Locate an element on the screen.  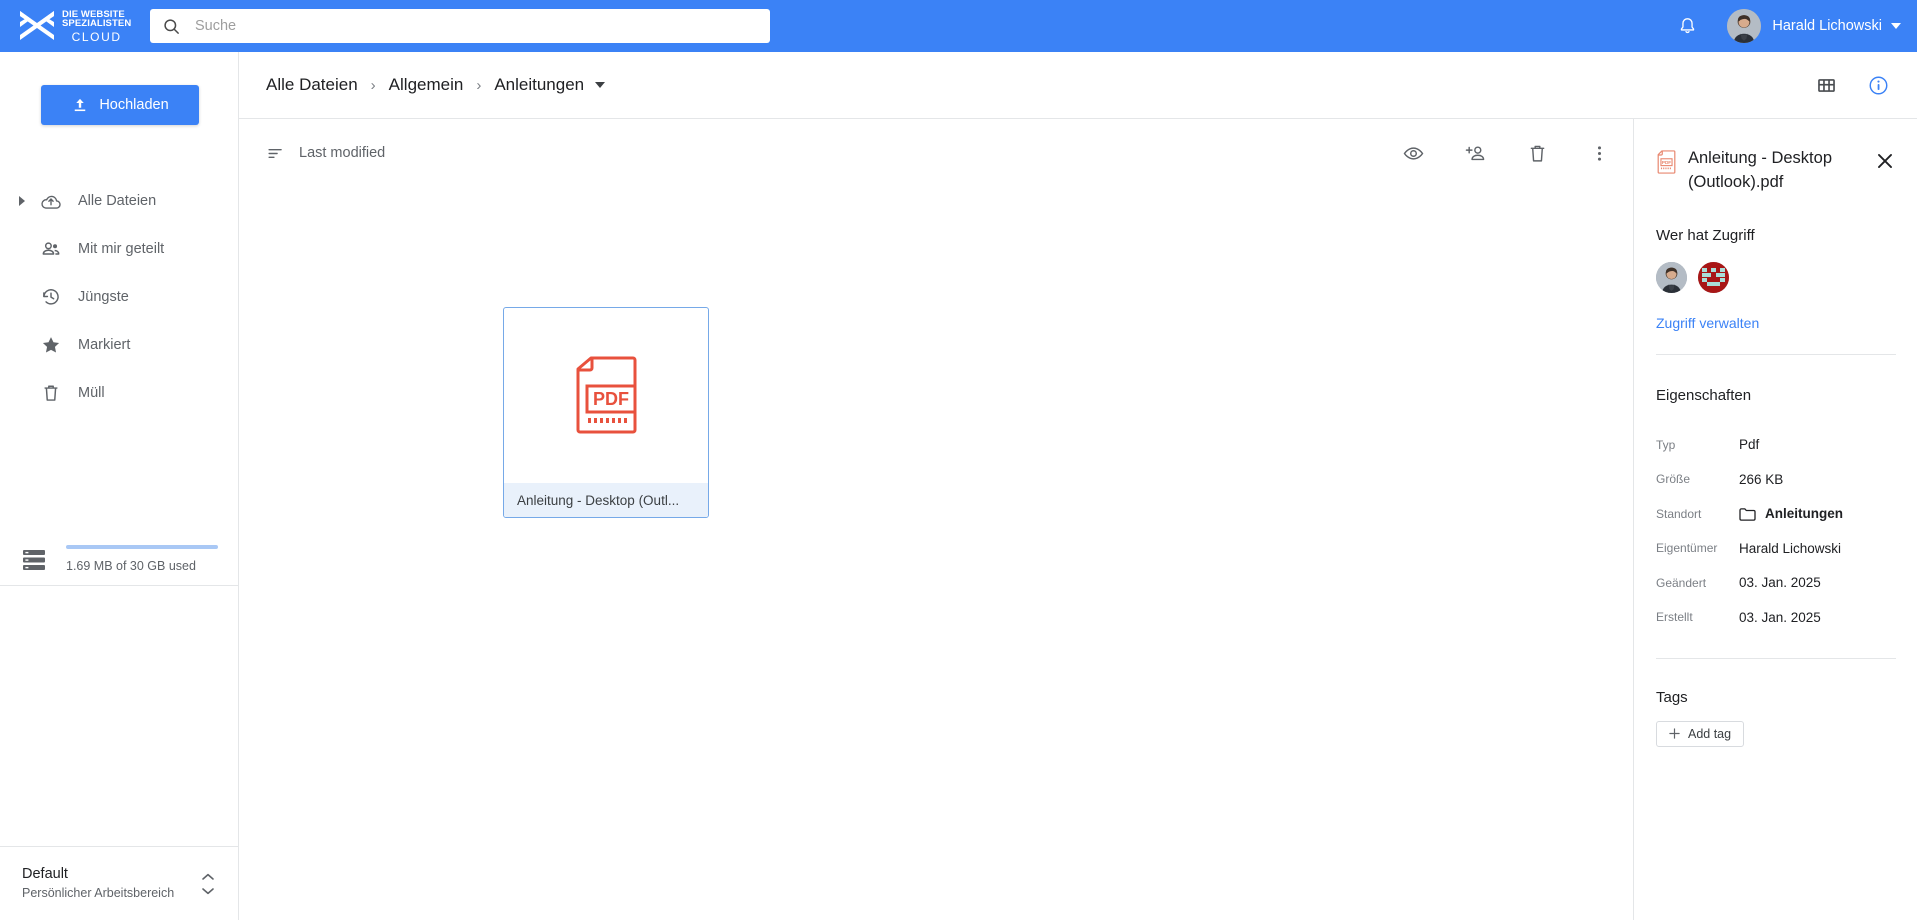
property-key: Typ is located at coordinates (1666, 444).